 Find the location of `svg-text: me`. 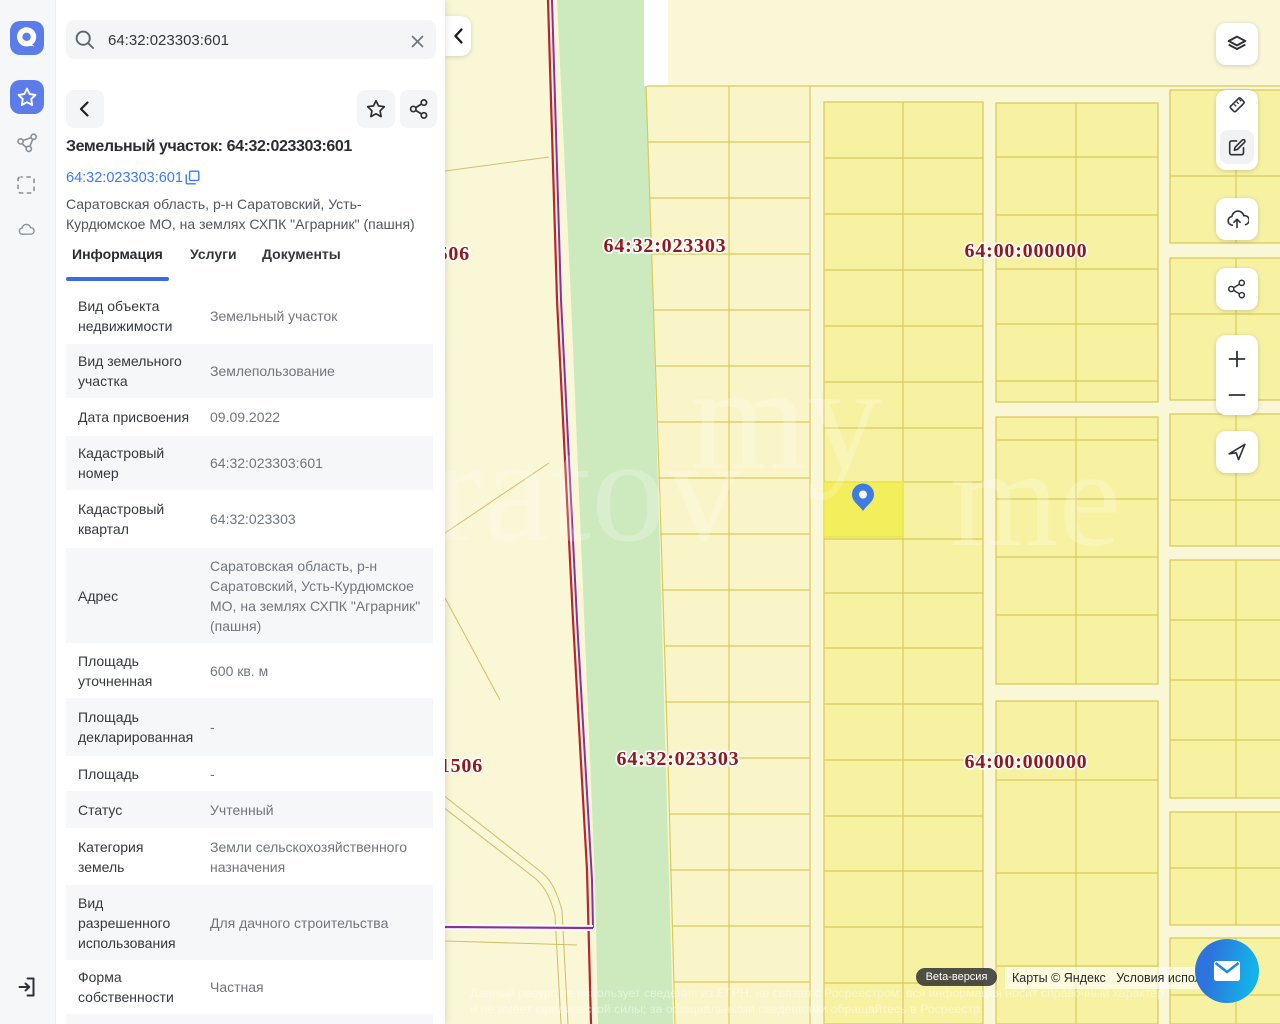

svg-text: me is located at coordinates (1035, 498).